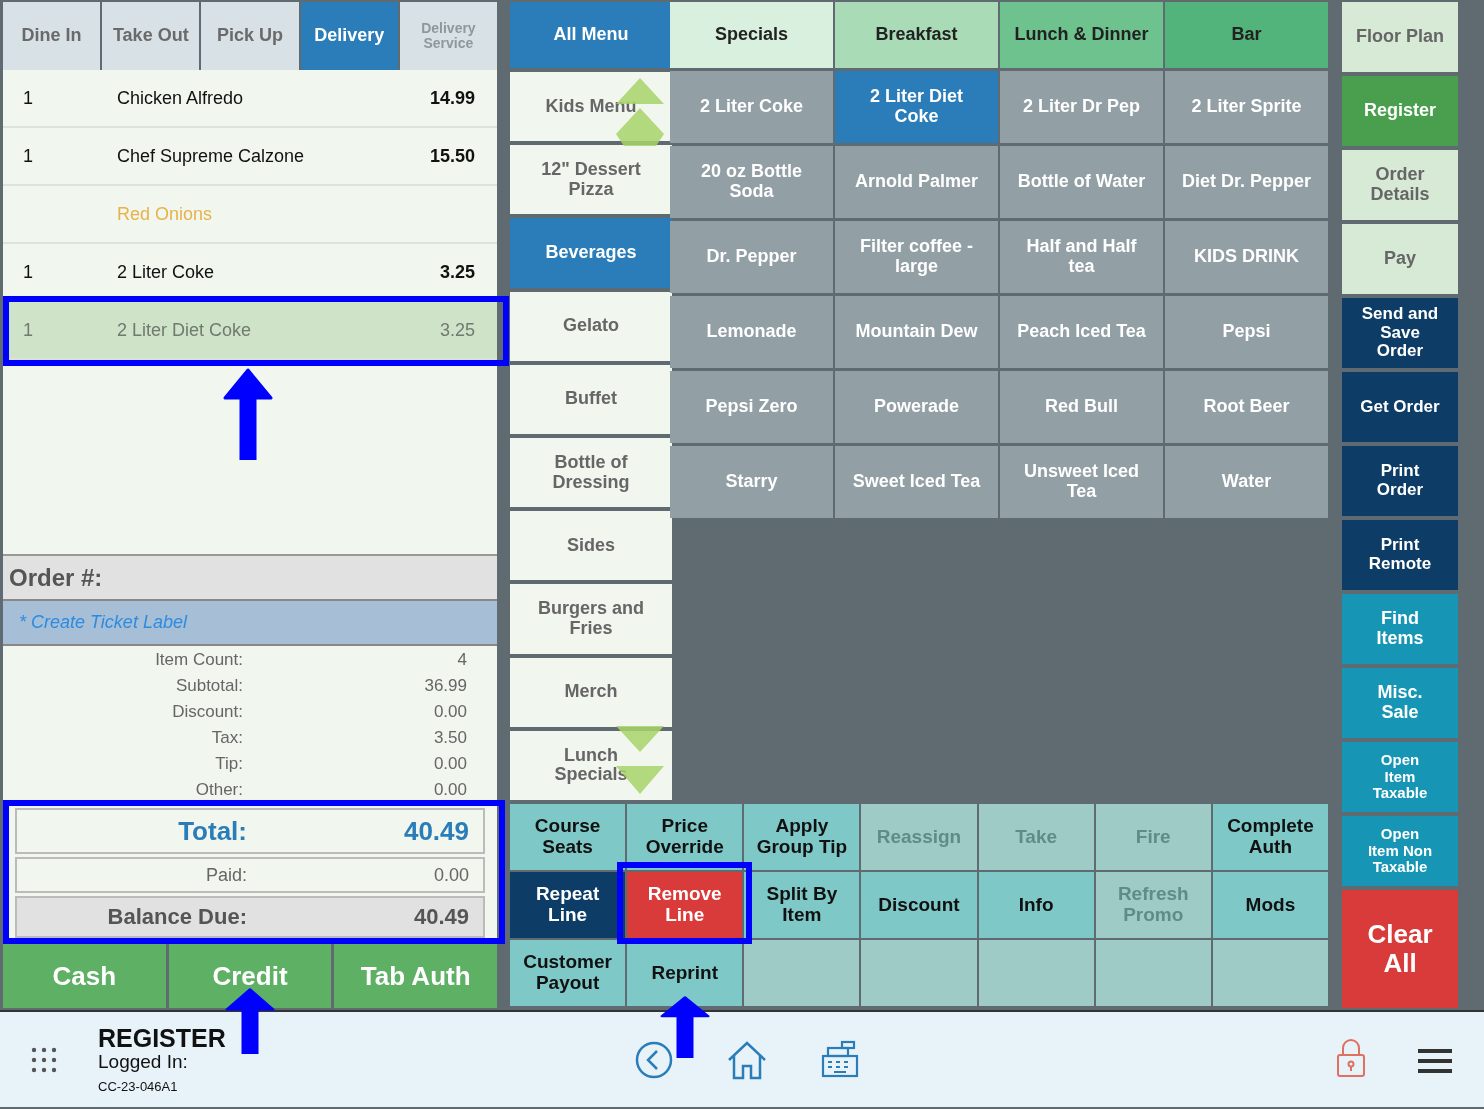 This screenshot has width=1484, height=1109. Describe the element at coordinates (1351, 1058) in the screenshot. I see `lock-icon` at that location.